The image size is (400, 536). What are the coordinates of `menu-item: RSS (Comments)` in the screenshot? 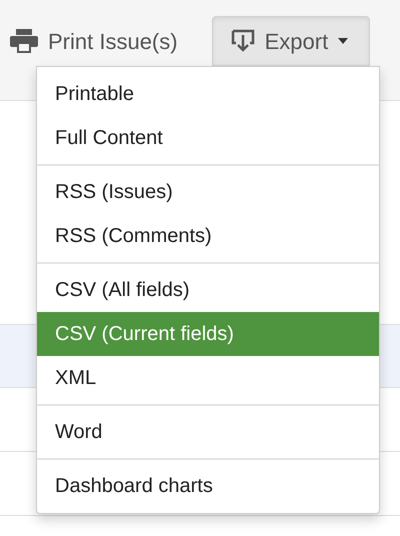 It's located at (208, 236).